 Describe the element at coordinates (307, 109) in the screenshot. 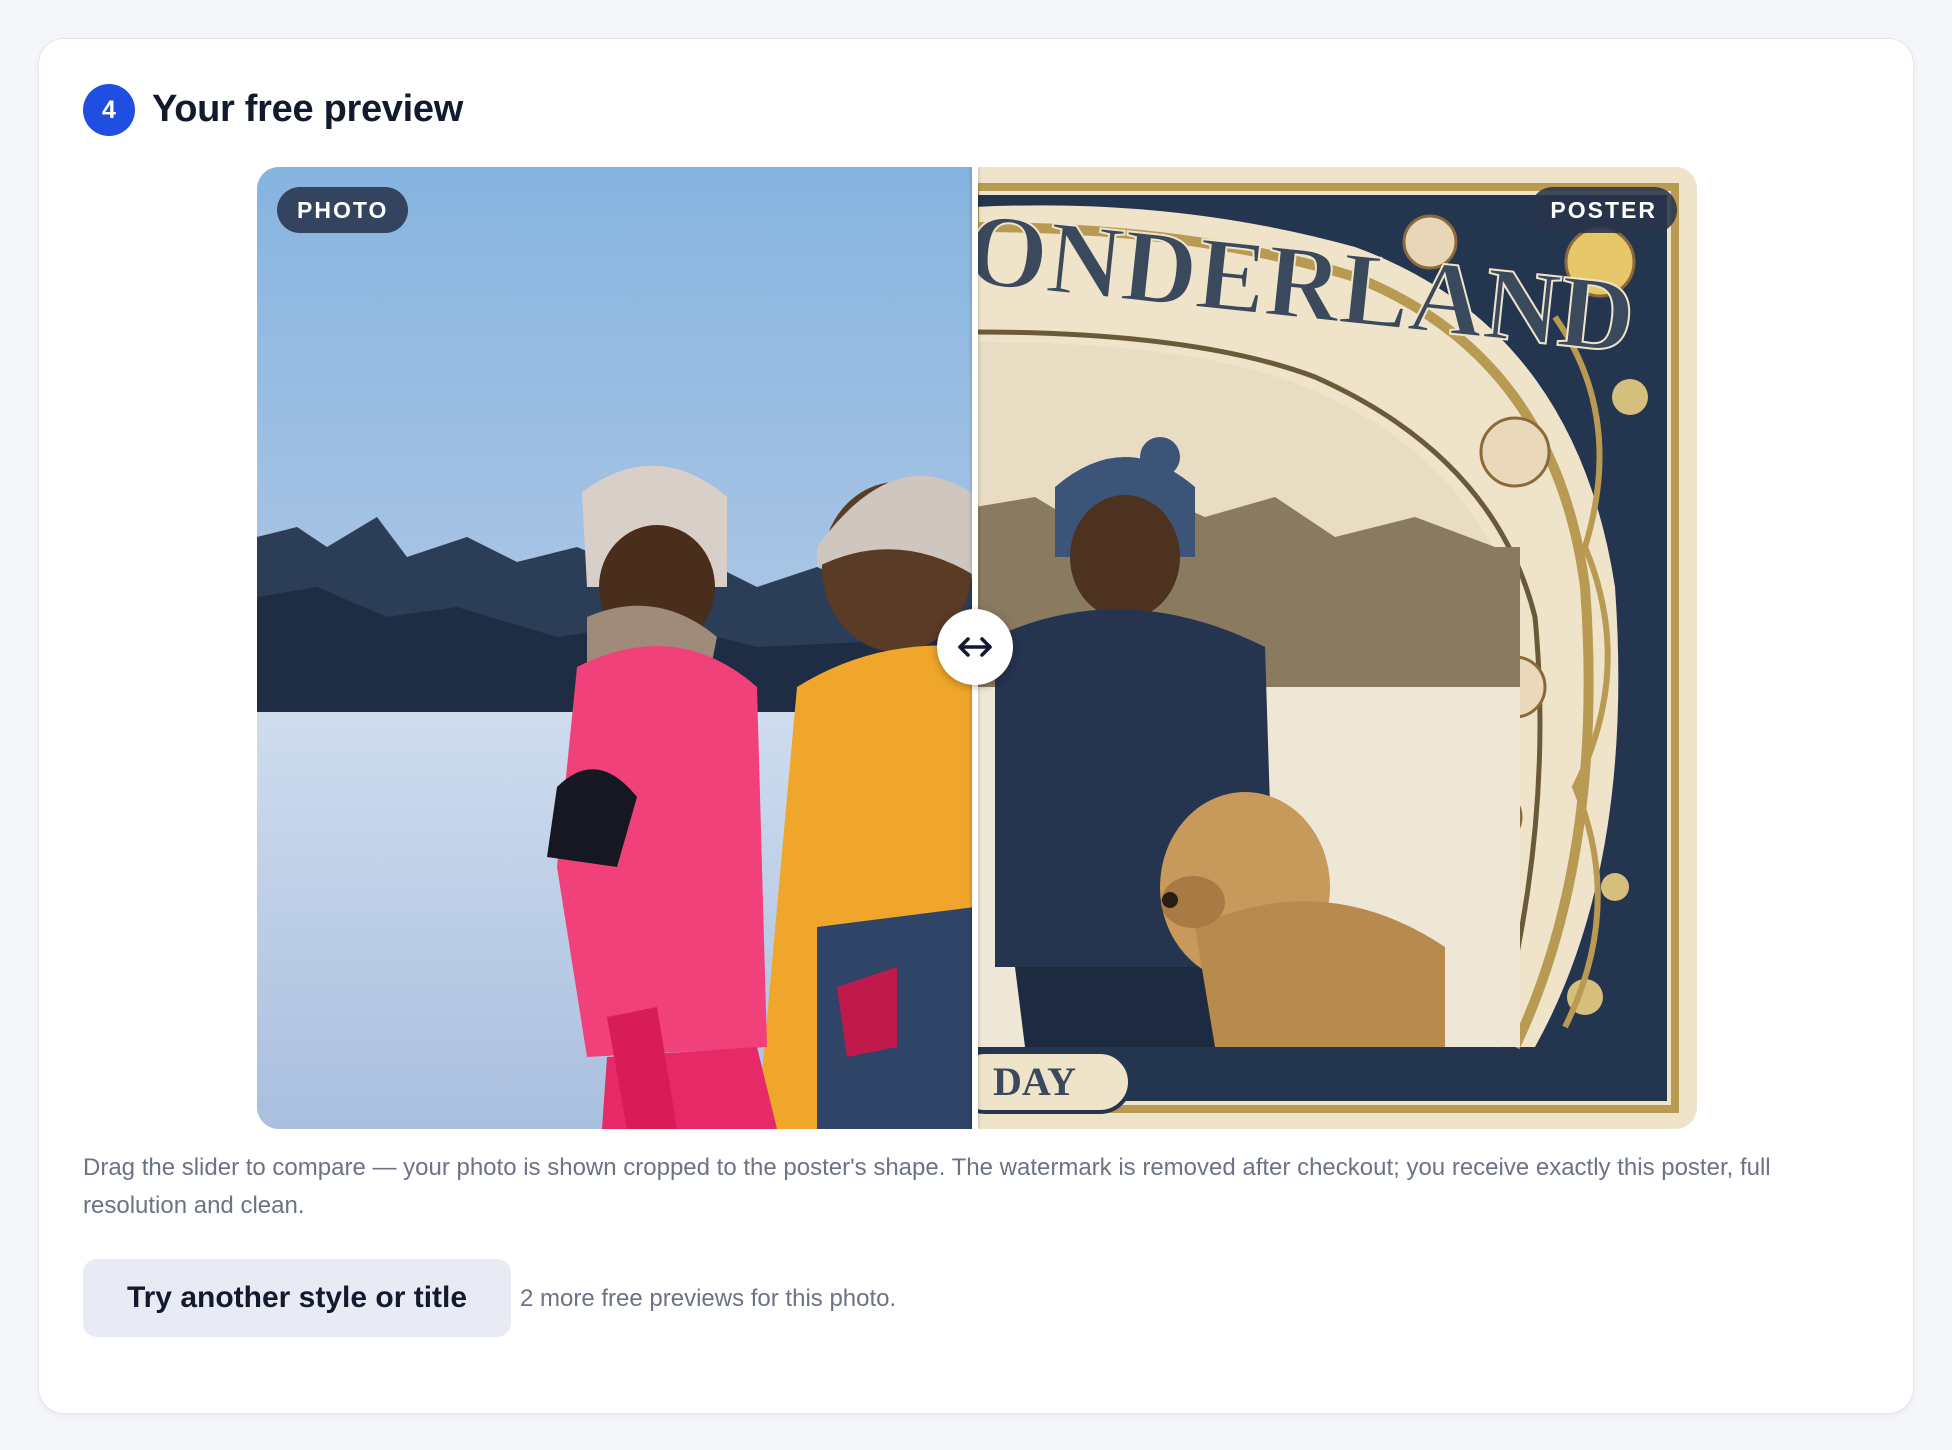

I see `section-title: Your free preview` at that location.